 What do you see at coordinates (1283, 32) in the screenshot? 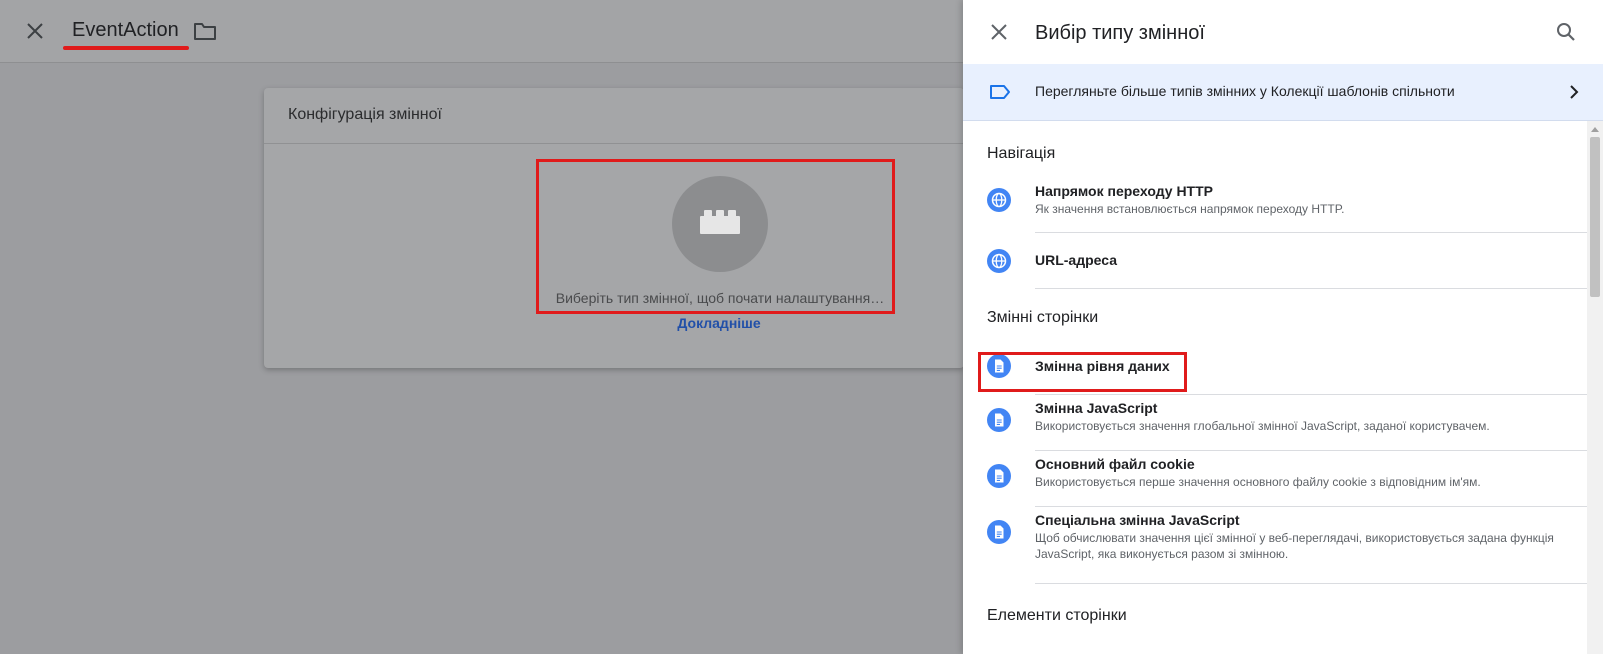
I see `panel-header: Вибір типу змінної` at bounding box center [1283, 32].